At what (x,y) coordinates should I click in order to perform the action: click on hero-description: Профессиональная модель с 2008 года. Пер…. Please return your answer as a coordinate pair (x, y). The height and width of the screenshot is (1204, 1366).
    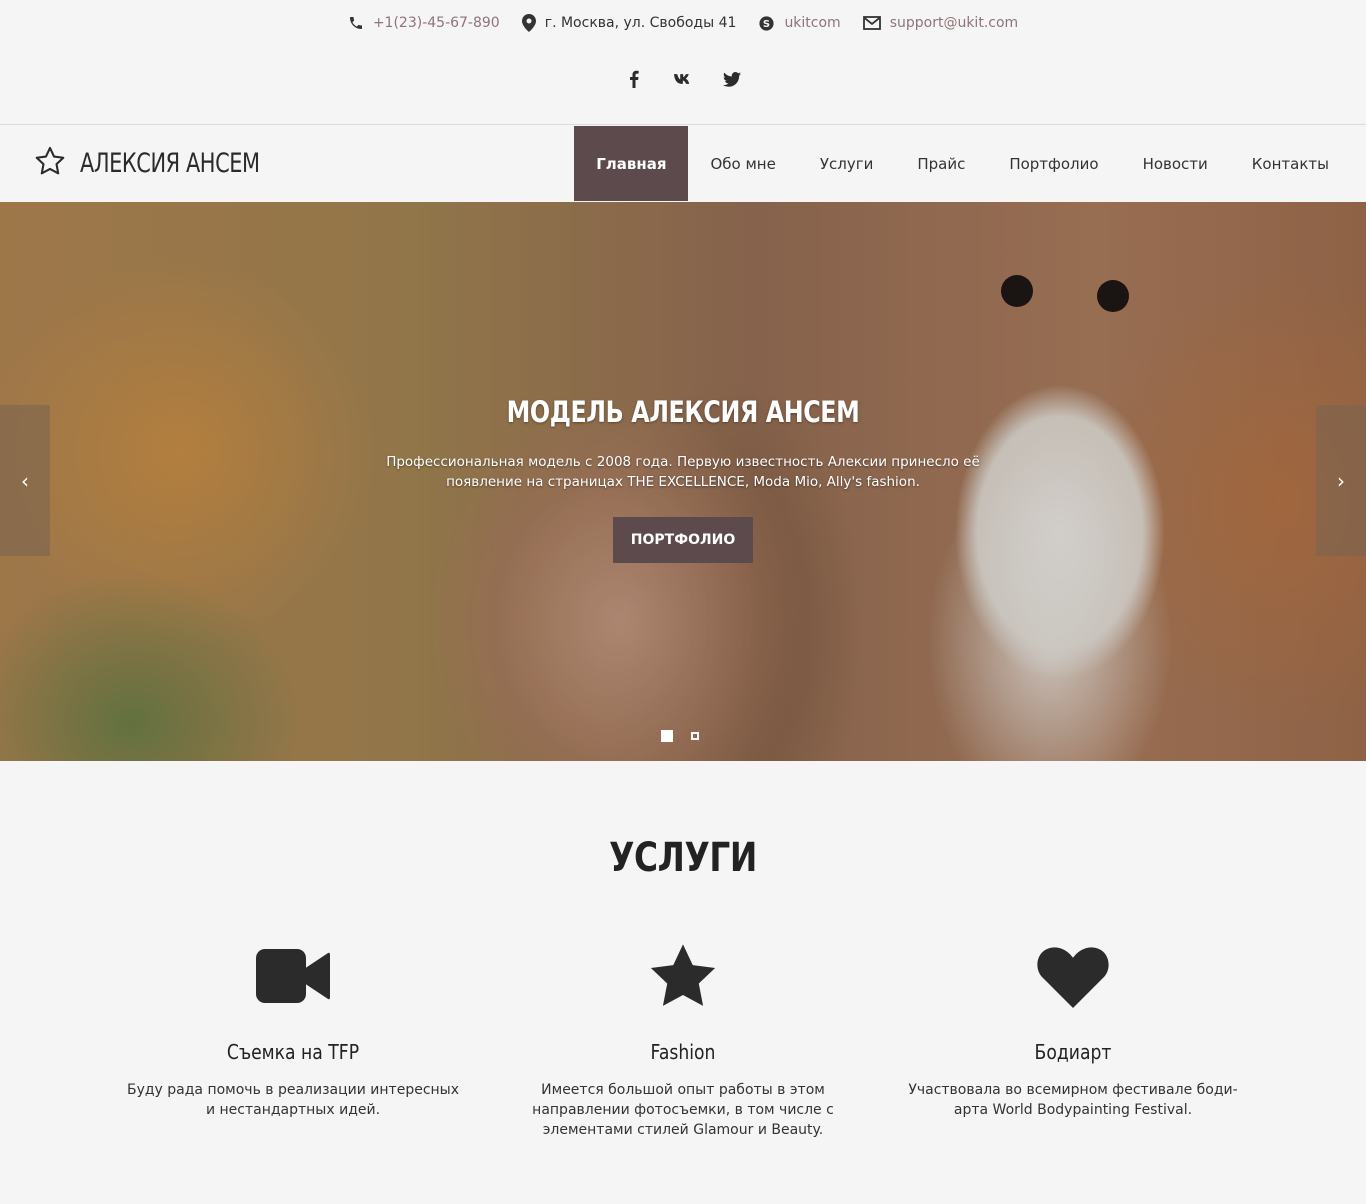
    Looking at the image, I should click on (683, 472).